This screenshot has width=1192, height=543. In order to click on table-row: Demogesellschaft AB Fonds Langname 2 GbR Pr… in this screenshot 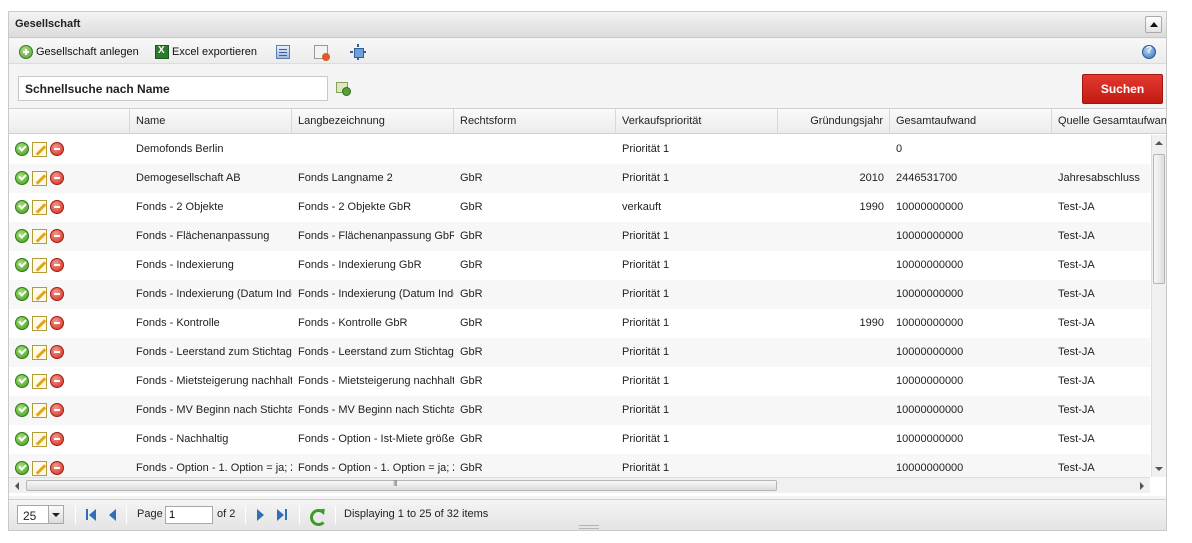, I will do `click(579, 178)`.